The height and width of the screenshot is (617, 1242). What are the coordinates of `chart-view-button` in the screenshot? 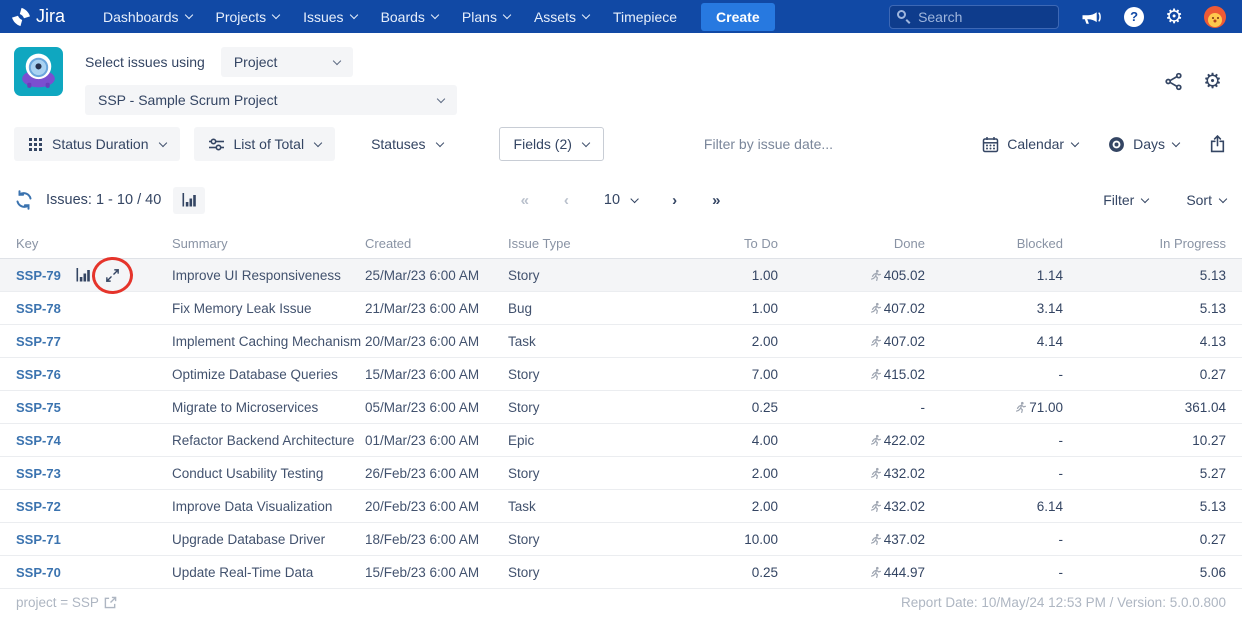 It's located at (189, 200).